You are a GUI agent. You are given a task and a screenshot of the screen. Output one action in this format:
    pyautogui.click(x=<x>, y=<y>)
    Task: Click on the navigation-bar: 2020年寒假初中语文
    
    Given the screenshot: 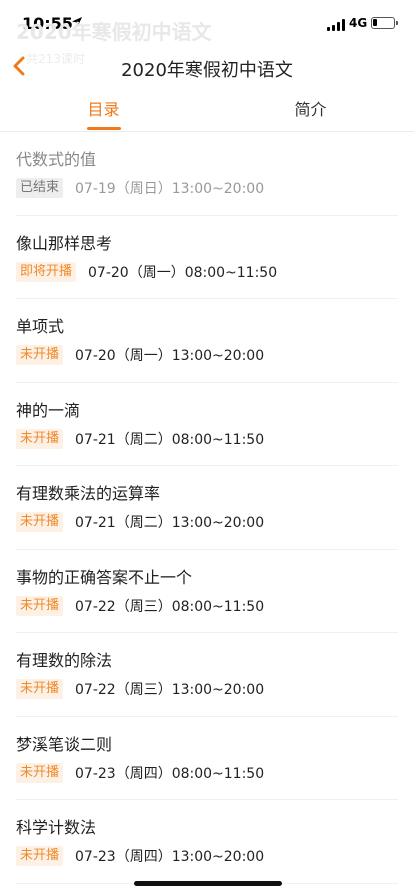 What is the action you would take?
    pyautogui.click(x=207, y=67)
    